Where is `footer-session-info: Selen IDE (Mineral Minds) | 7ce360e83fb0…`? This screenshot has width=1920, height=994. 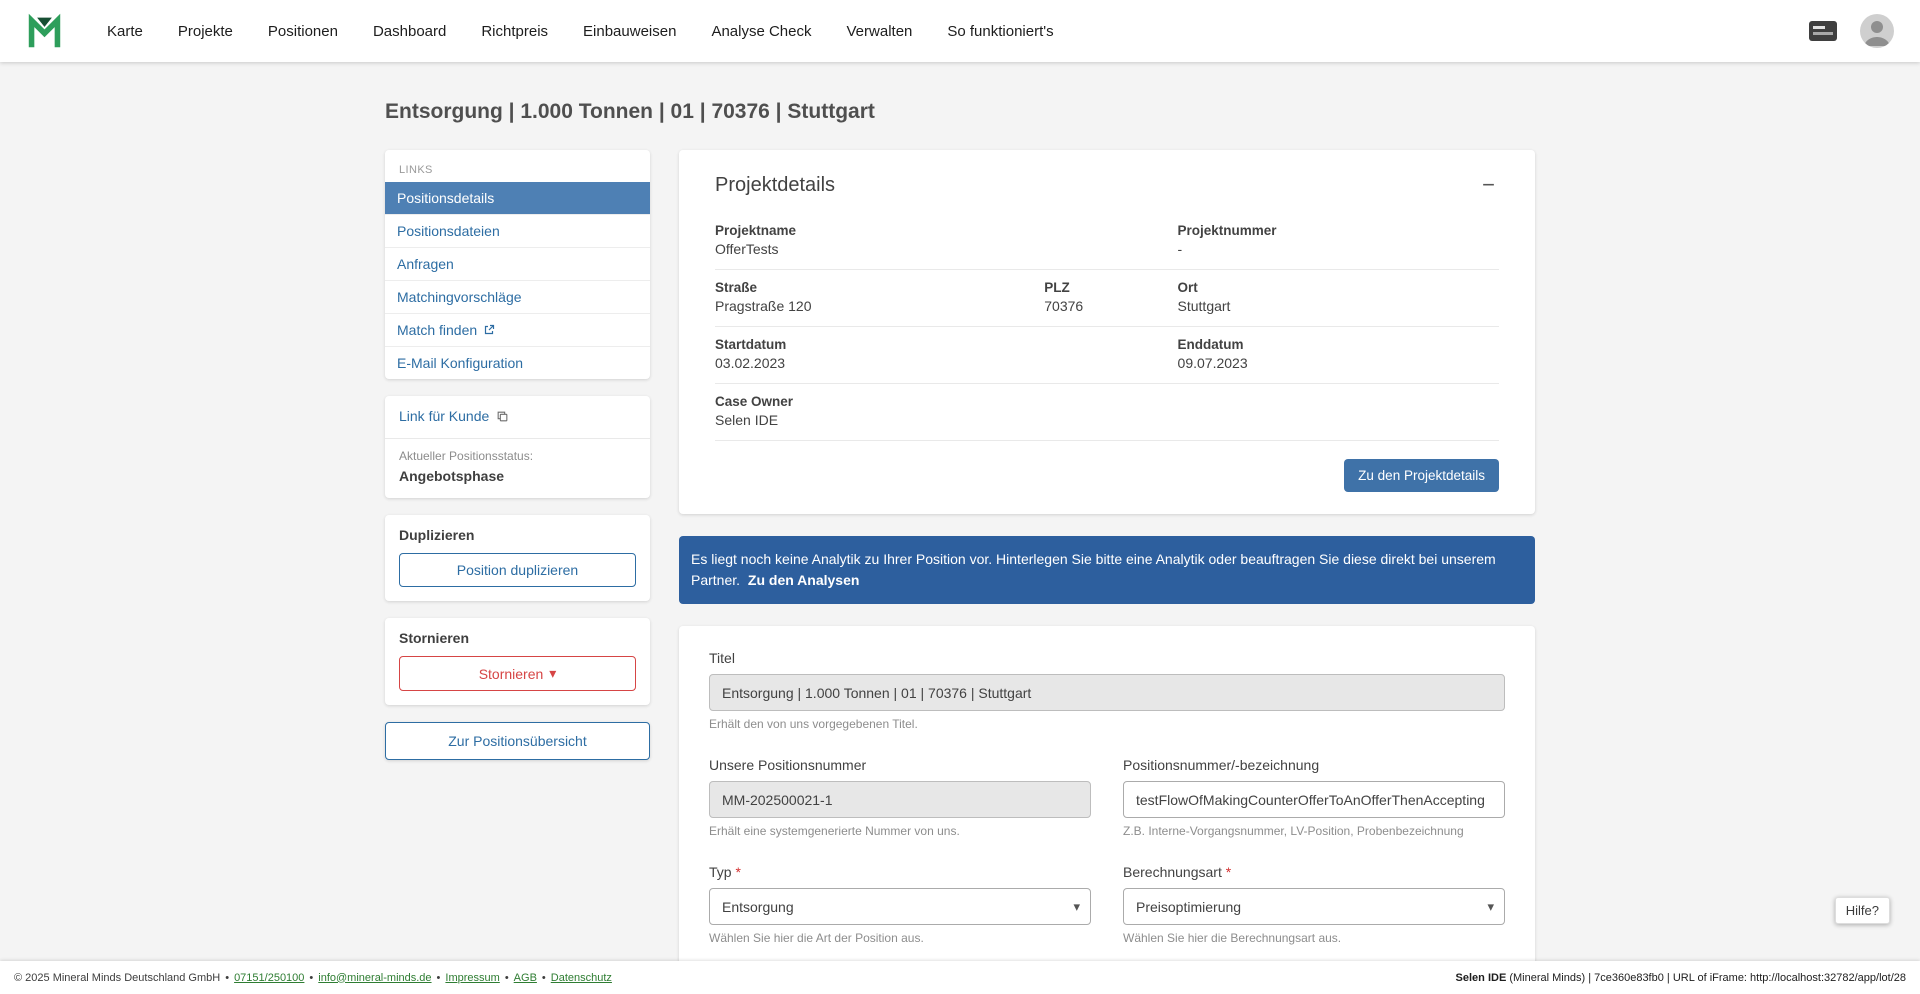 footer-session-info: Selen IDE (Mineral Minds) | 7ce360e83fb0… is located at coordinates (1681, 978).